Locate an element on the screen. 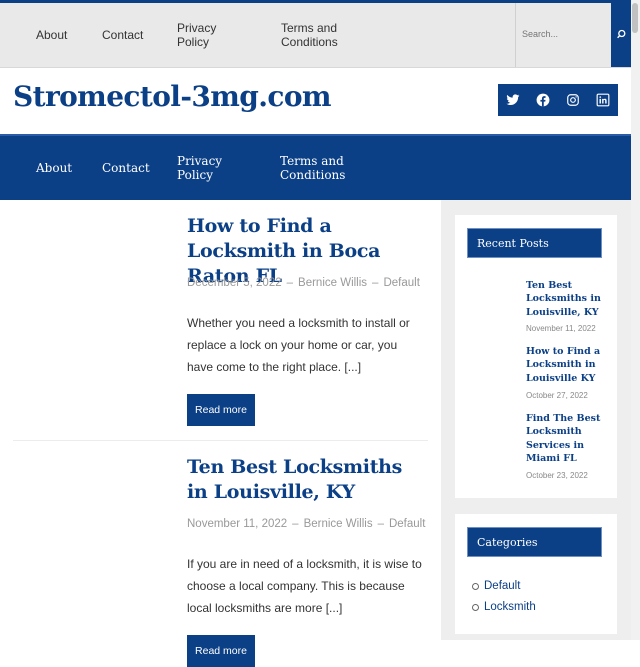  recent-post-link: Ten Best Locksmiths in Louisville, KY is located at coordinates (568, 299).